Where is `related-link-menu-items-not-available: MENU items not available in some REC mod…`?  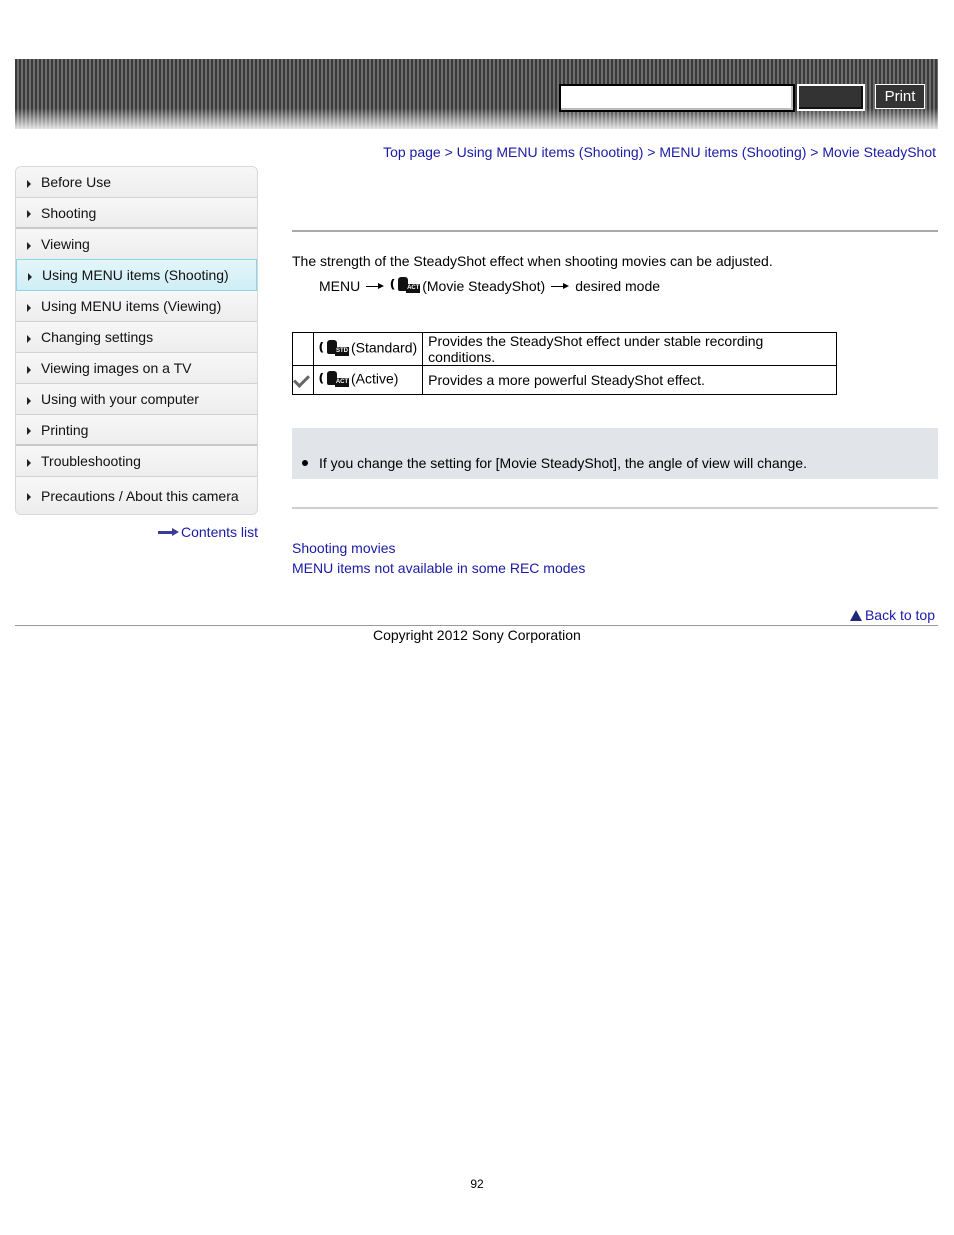
related-link-menu-items-not-available: MENU items not available in some REC mod… is located at coordinates (438, 568).